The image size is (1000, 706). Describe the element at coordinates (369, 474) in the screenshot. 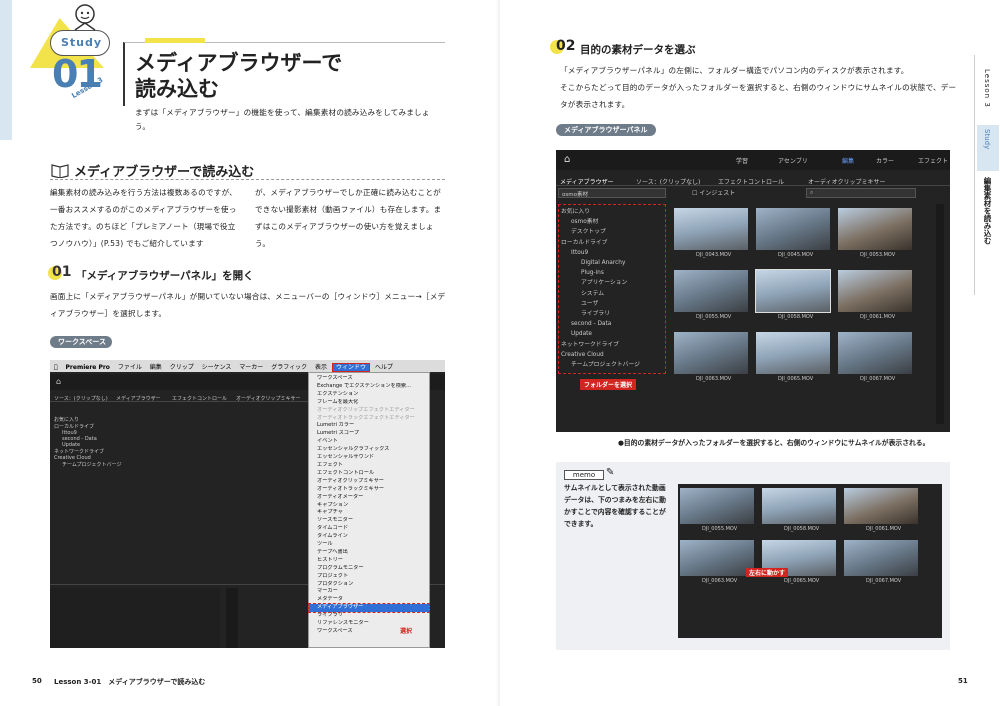

I see `menu-item: エフェクトコントロール` at that location.